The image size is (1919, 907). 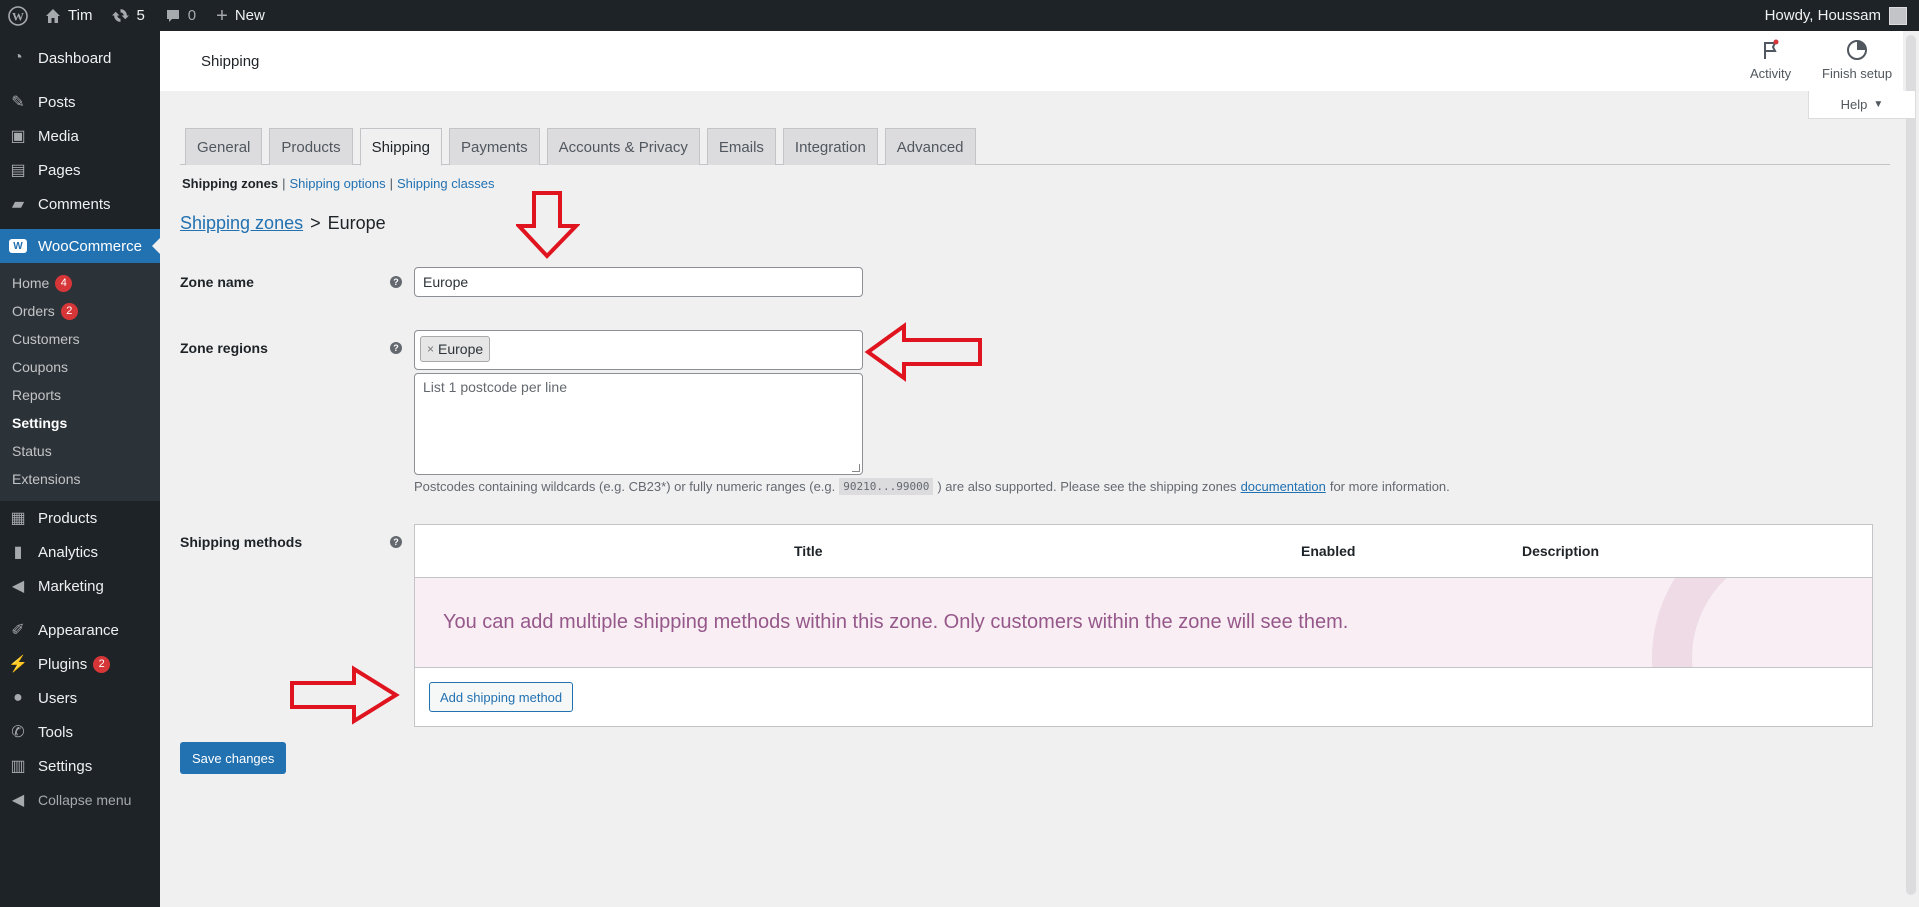 I want to click on help-tab: Help ▼, so click(x=1862, y=105).